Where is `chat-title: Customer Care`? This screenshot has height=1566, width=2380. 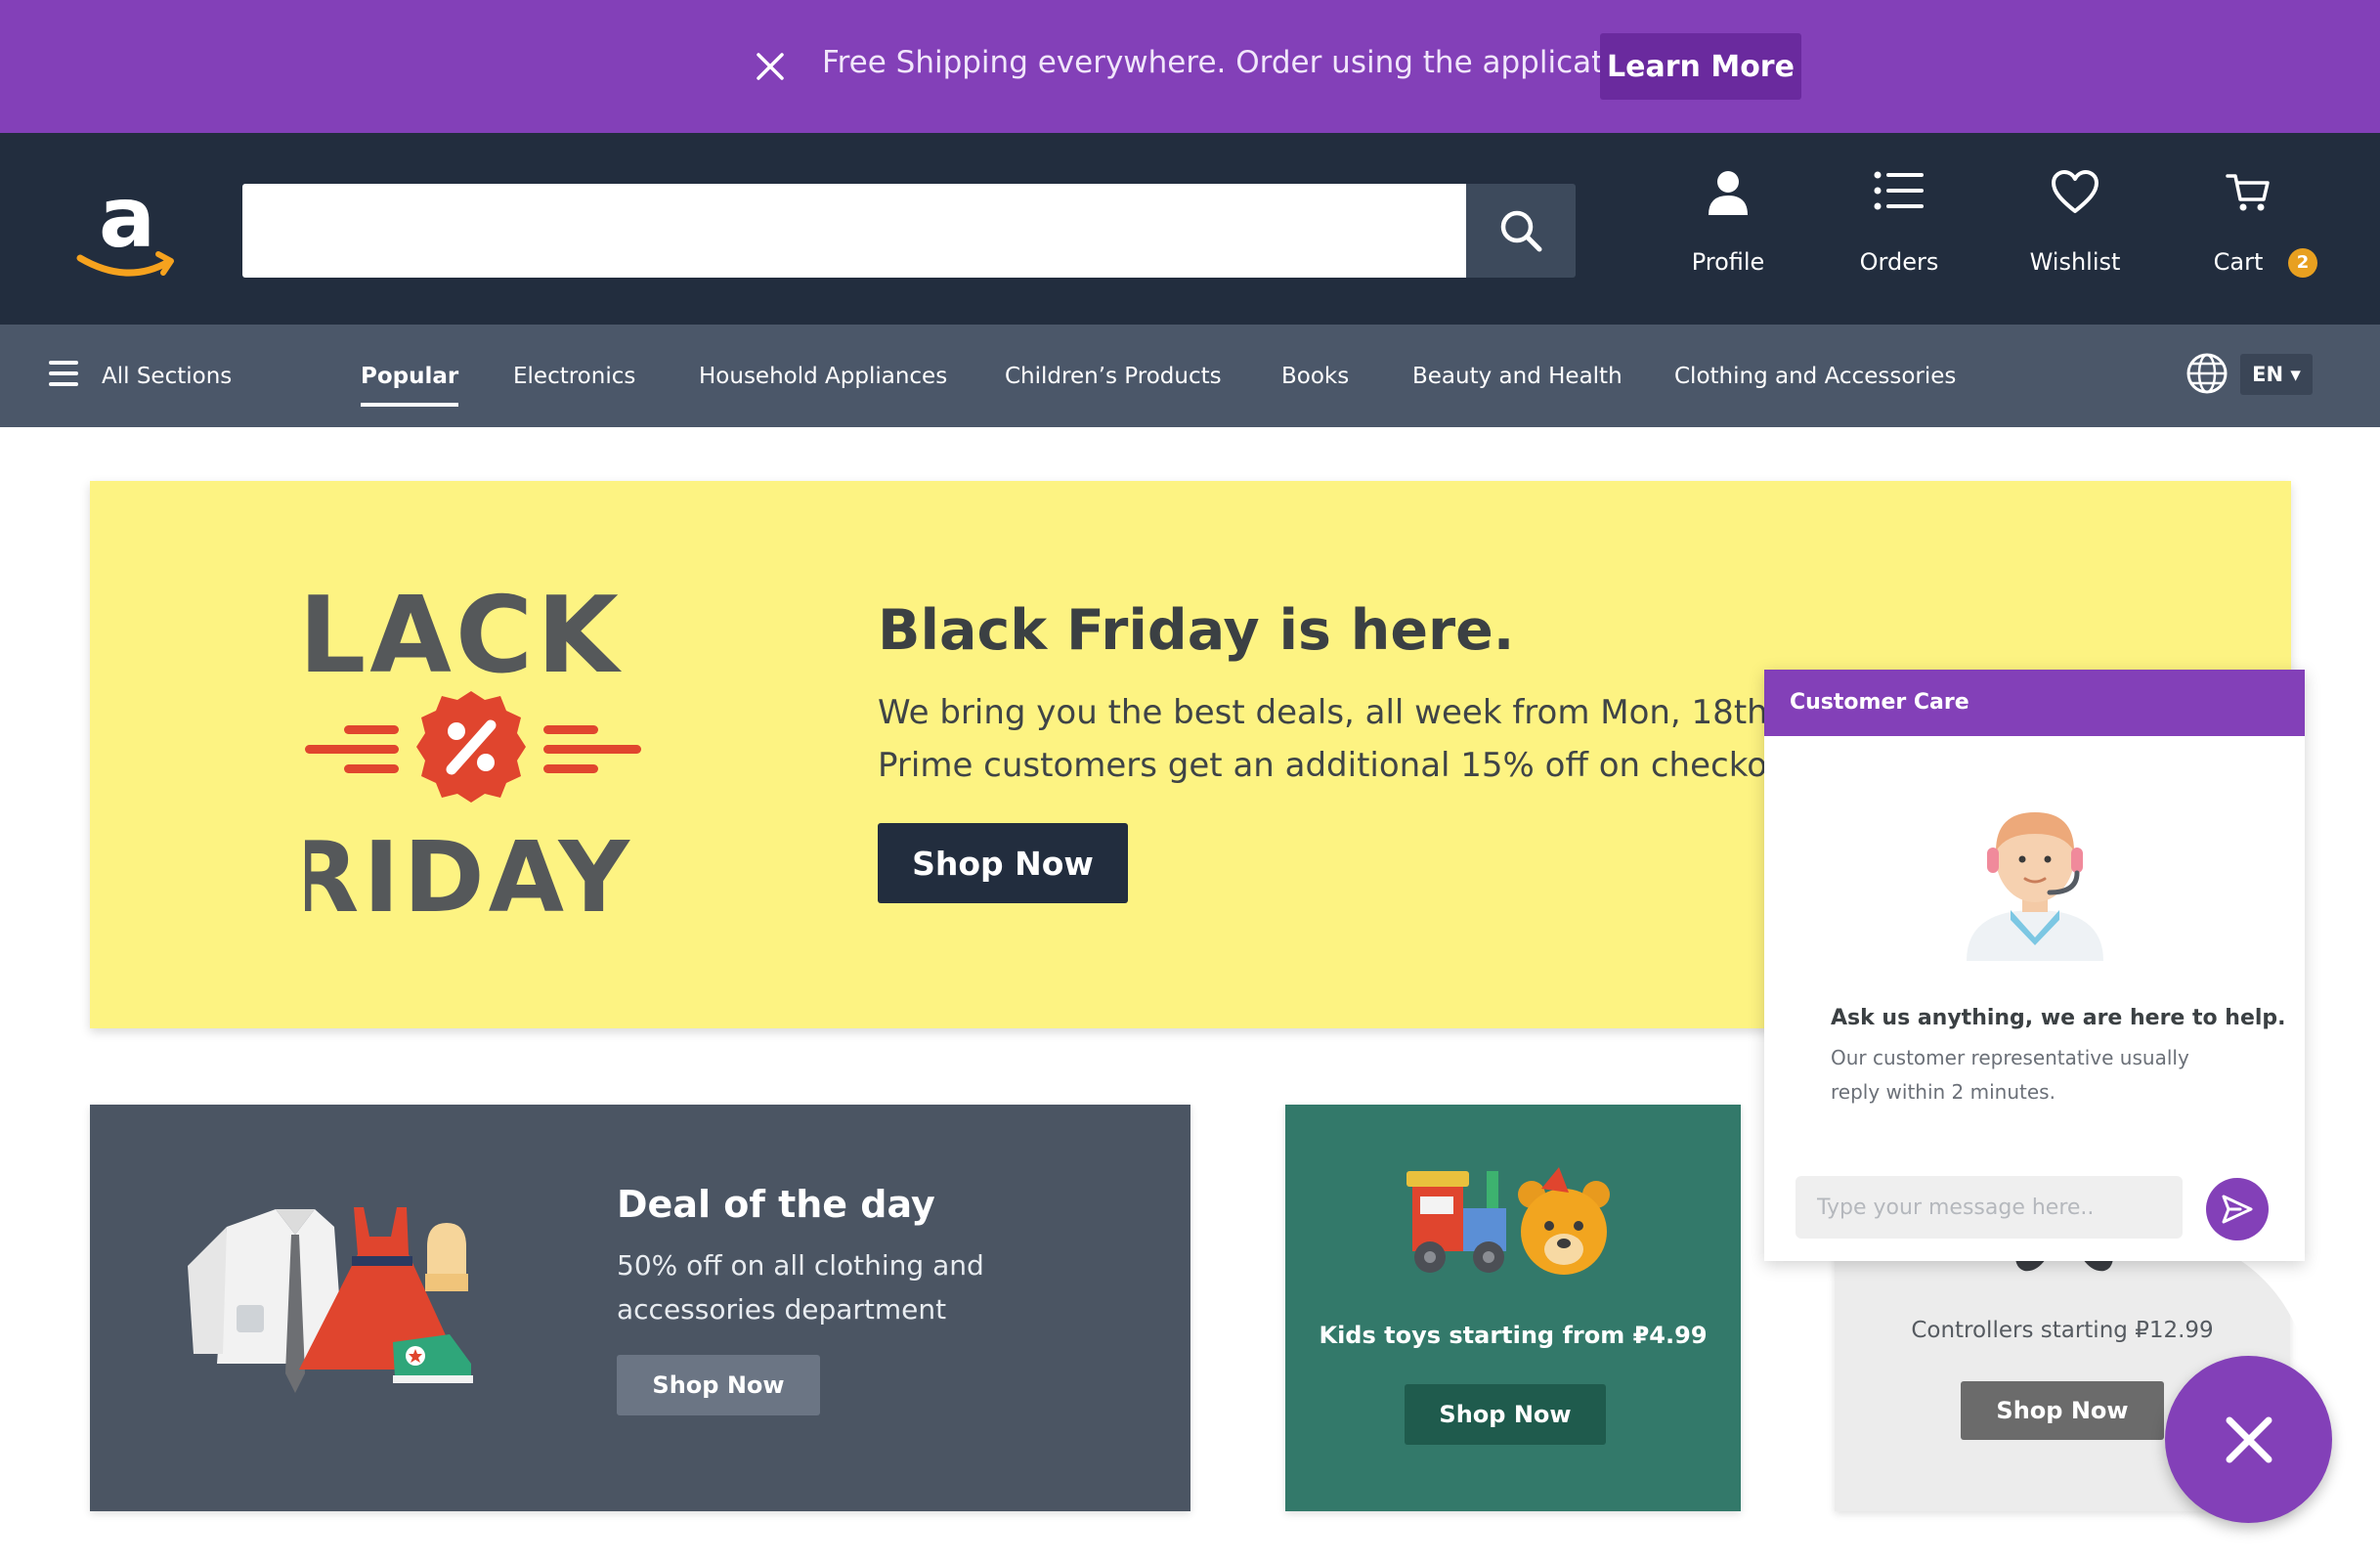
chat-title: Customer Care is located at coordinates (1879, 702).